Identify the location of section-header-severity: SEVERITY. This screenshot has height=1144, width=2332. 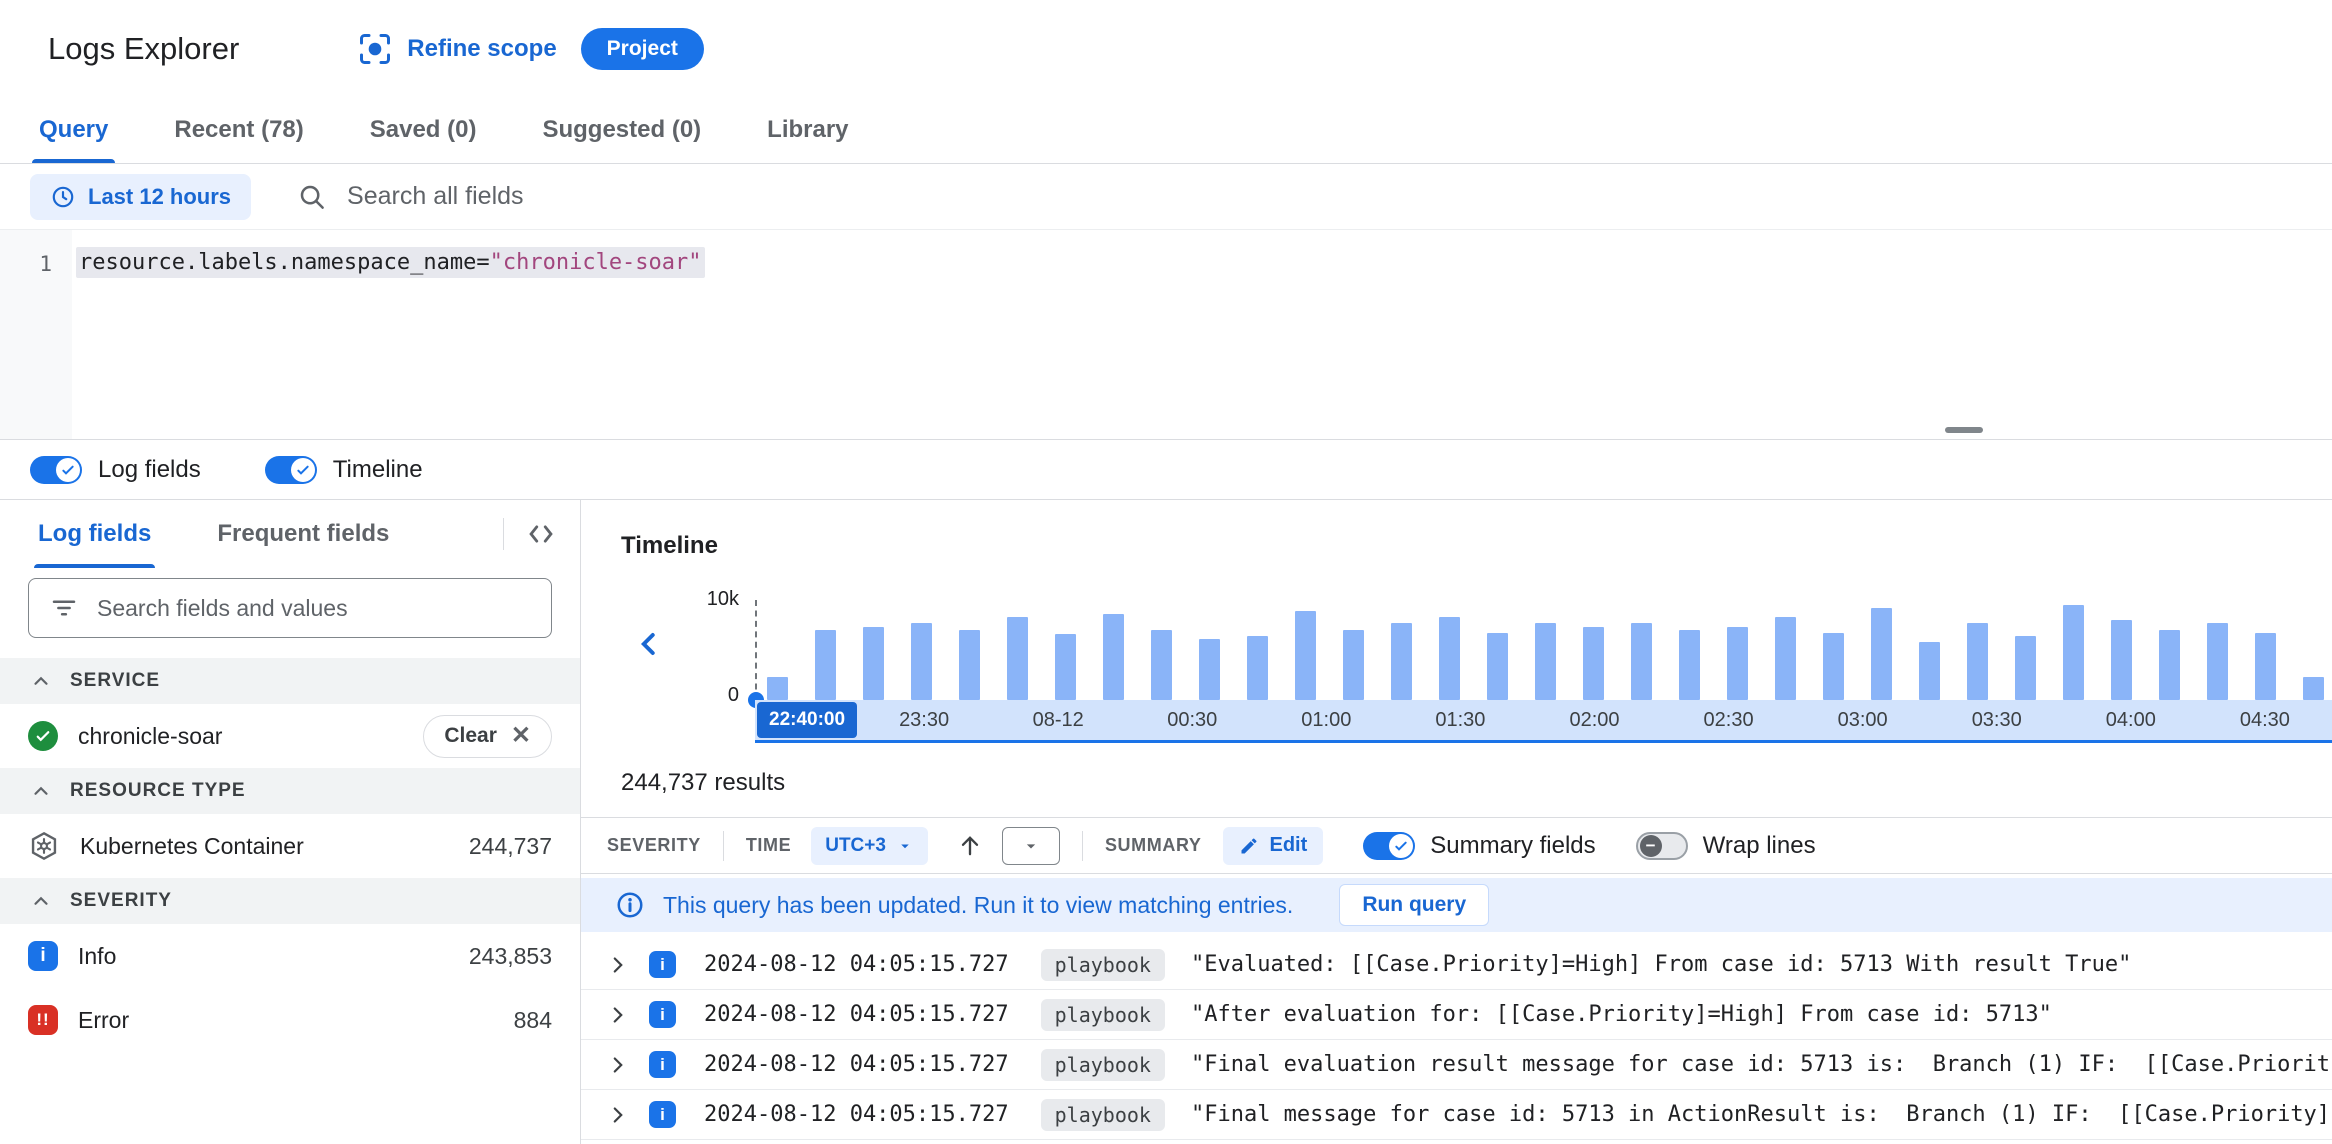
(290, 901).